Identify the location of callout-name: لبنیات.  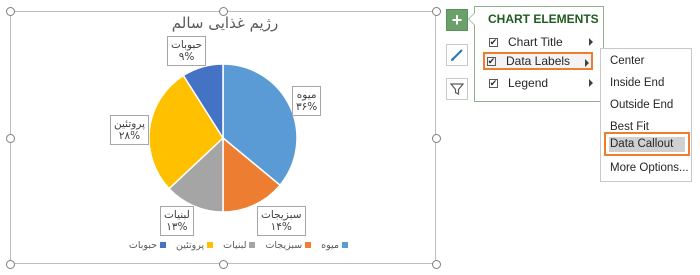
(177, 215).